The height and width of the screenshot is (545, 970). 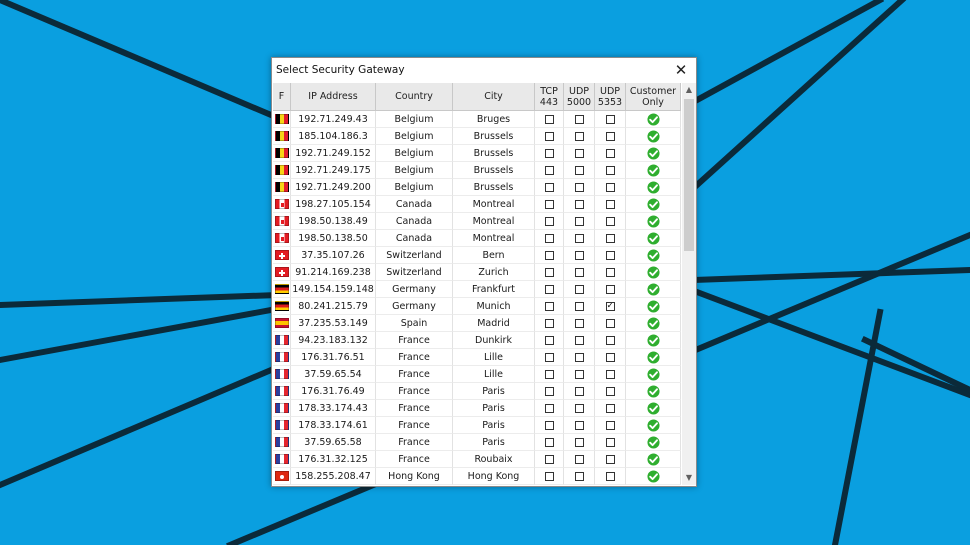 I want to click on scroll-down-arrow-icon: ▼, so click(x=689, y=478).